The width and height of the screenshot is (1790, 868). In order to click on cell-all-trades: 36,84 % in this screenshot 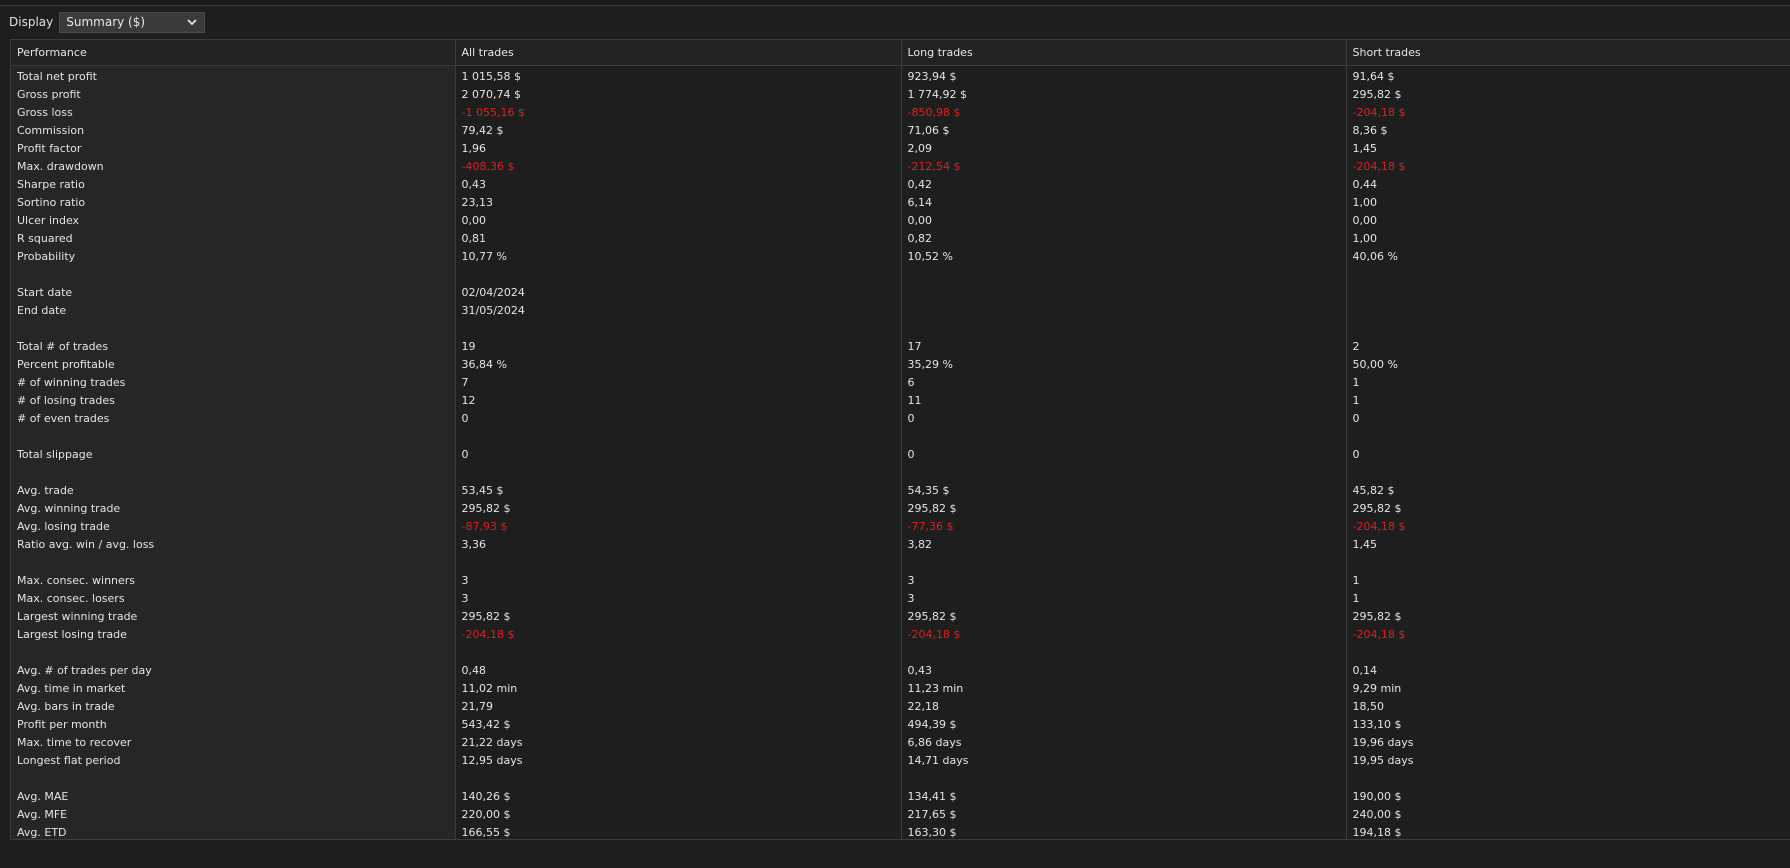, I will do `click(678, 364)`.